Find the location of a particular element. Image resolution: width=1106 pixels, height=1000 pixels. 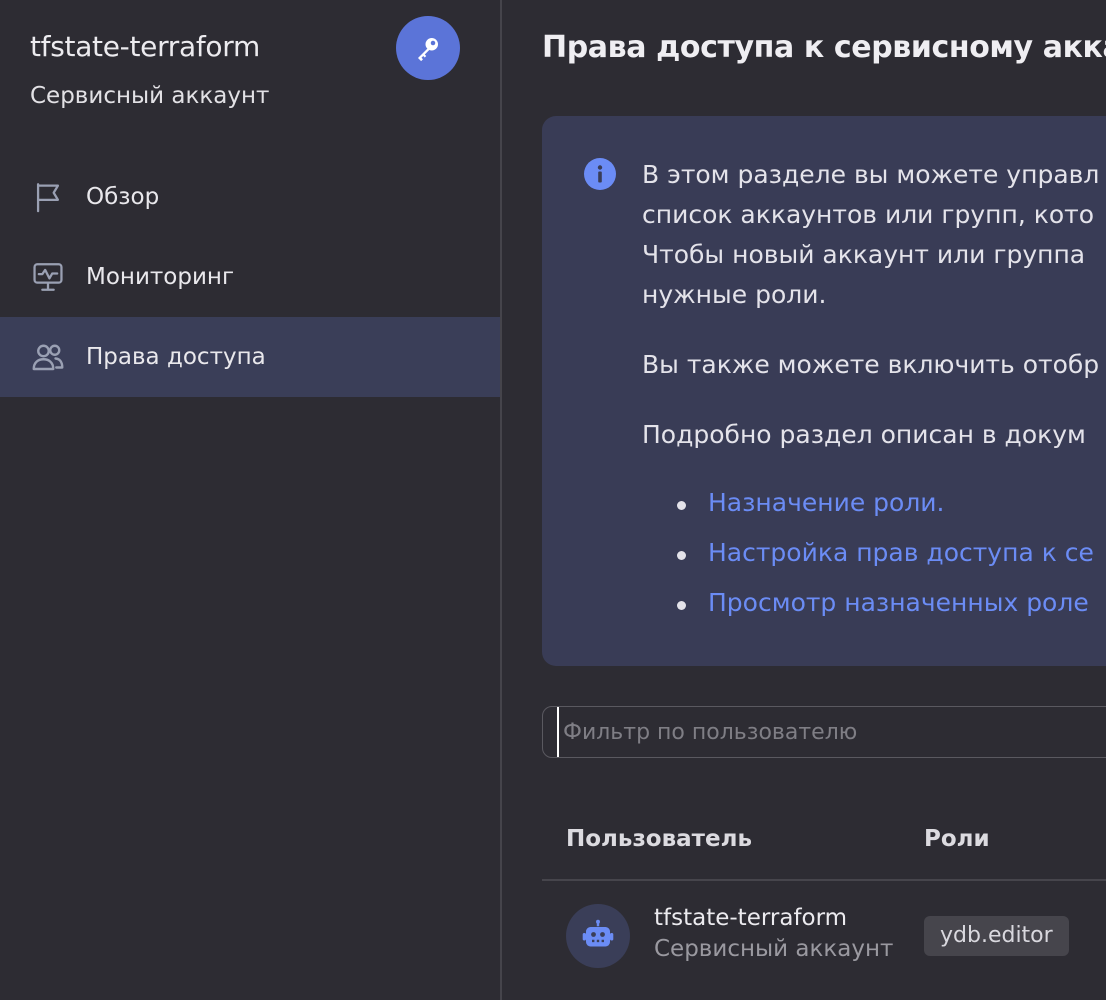

info-text-line: Чтобы новый аккаунт или группа is located at coordinates (864, 254).